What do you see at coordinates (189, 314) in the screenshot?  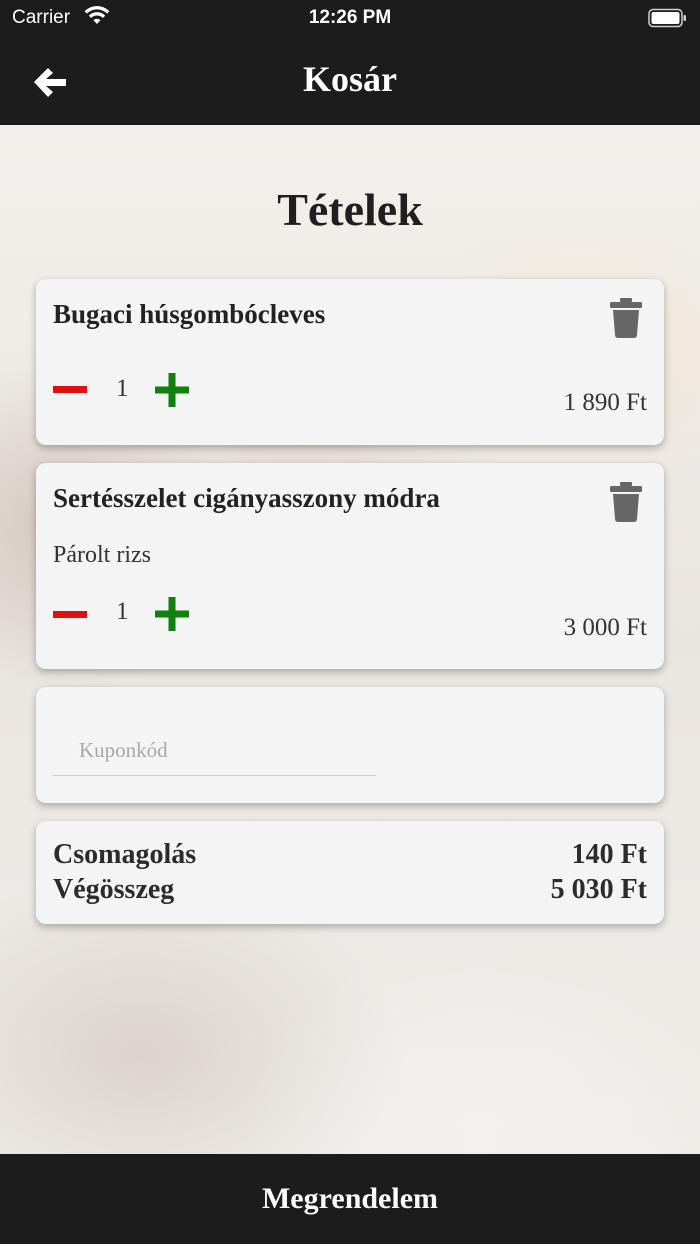 I see `item-name: Bugaci húsgombócleves` at bounding box center [189, 314].